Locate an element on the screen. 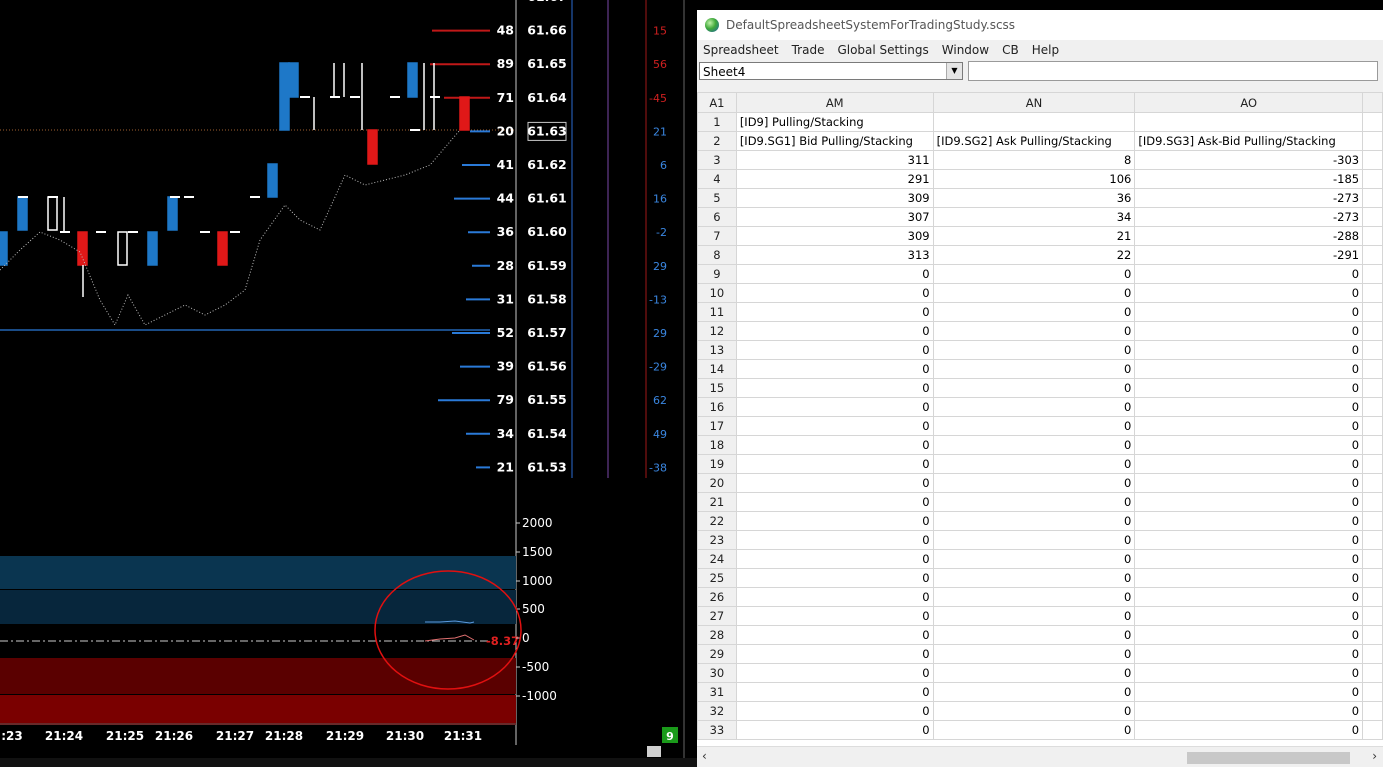 The image size is (1383, 767). row-number: 22 is located at coordinates (717, 521).